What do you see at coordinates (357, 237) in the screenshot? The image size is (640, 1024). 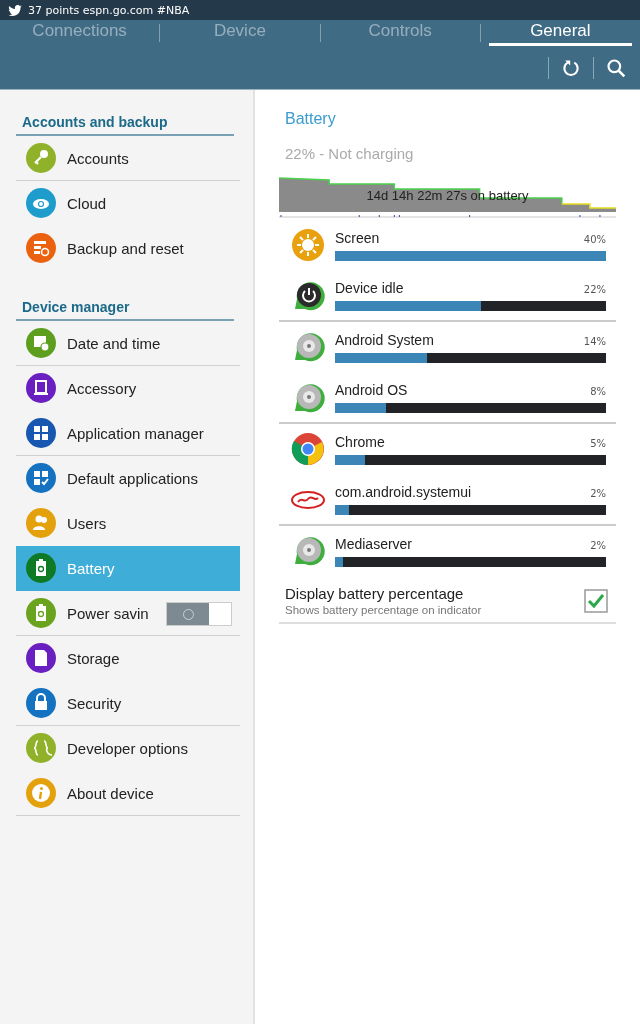 I see `app-name: Screen` at bounding box center [357, 237].